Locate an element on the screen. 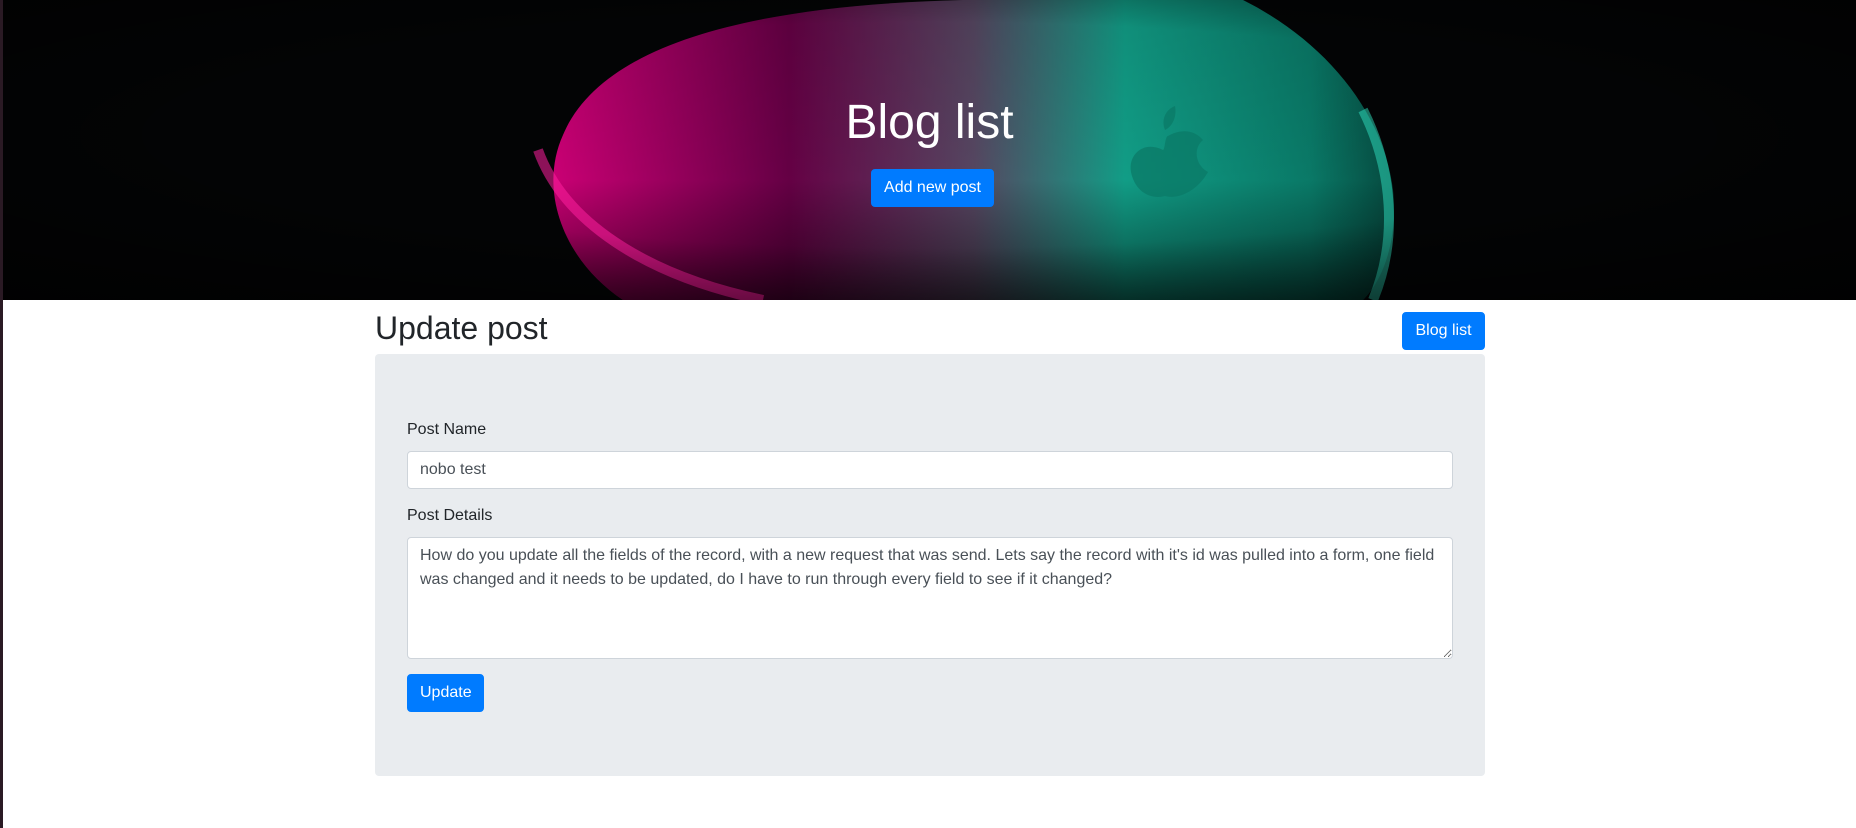 Image resolution: width=1856 pixels, height=828 pixels. page-title: Update post is located at coordinates (461, 328).